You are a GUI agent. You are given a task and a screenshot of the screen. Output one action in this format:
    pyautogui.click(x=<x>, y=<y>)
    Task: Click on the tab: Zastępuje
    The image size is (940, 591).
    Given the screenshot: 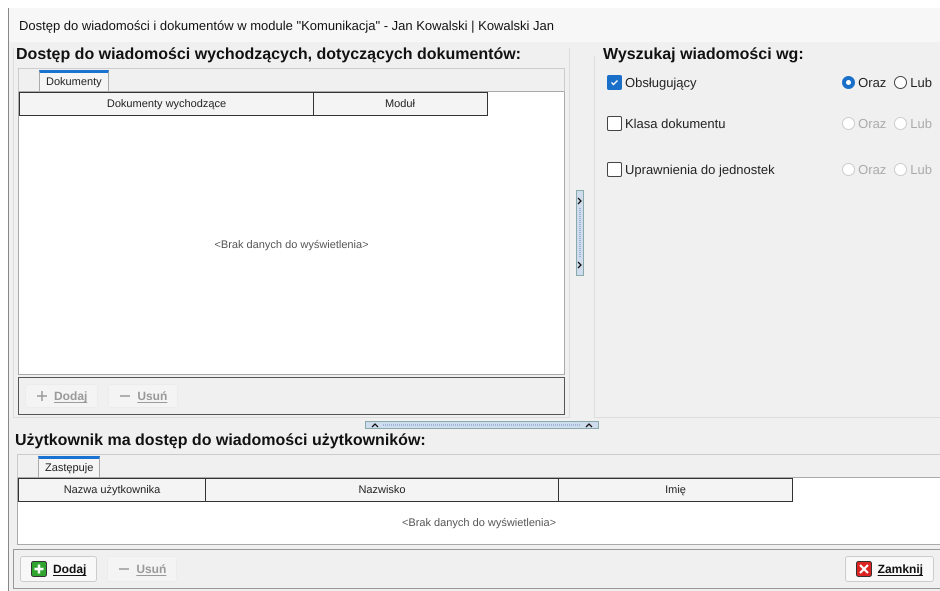 What is the action you would take?
    pyautogui.click(x=69, y=466)
    